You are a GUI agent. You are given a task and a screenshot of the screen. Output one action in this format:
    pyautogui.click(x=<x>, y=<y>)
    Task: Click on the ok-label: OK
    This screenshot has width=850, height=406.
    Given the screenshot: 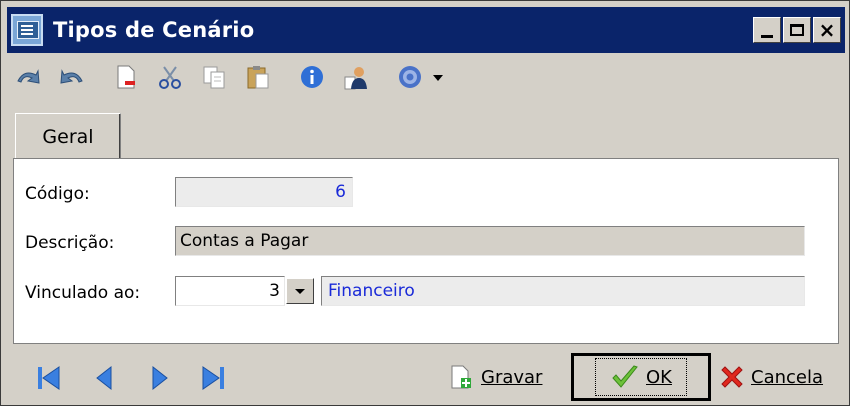 What is the action you would take?
    pyautogui.click(x=659, y=377)
    